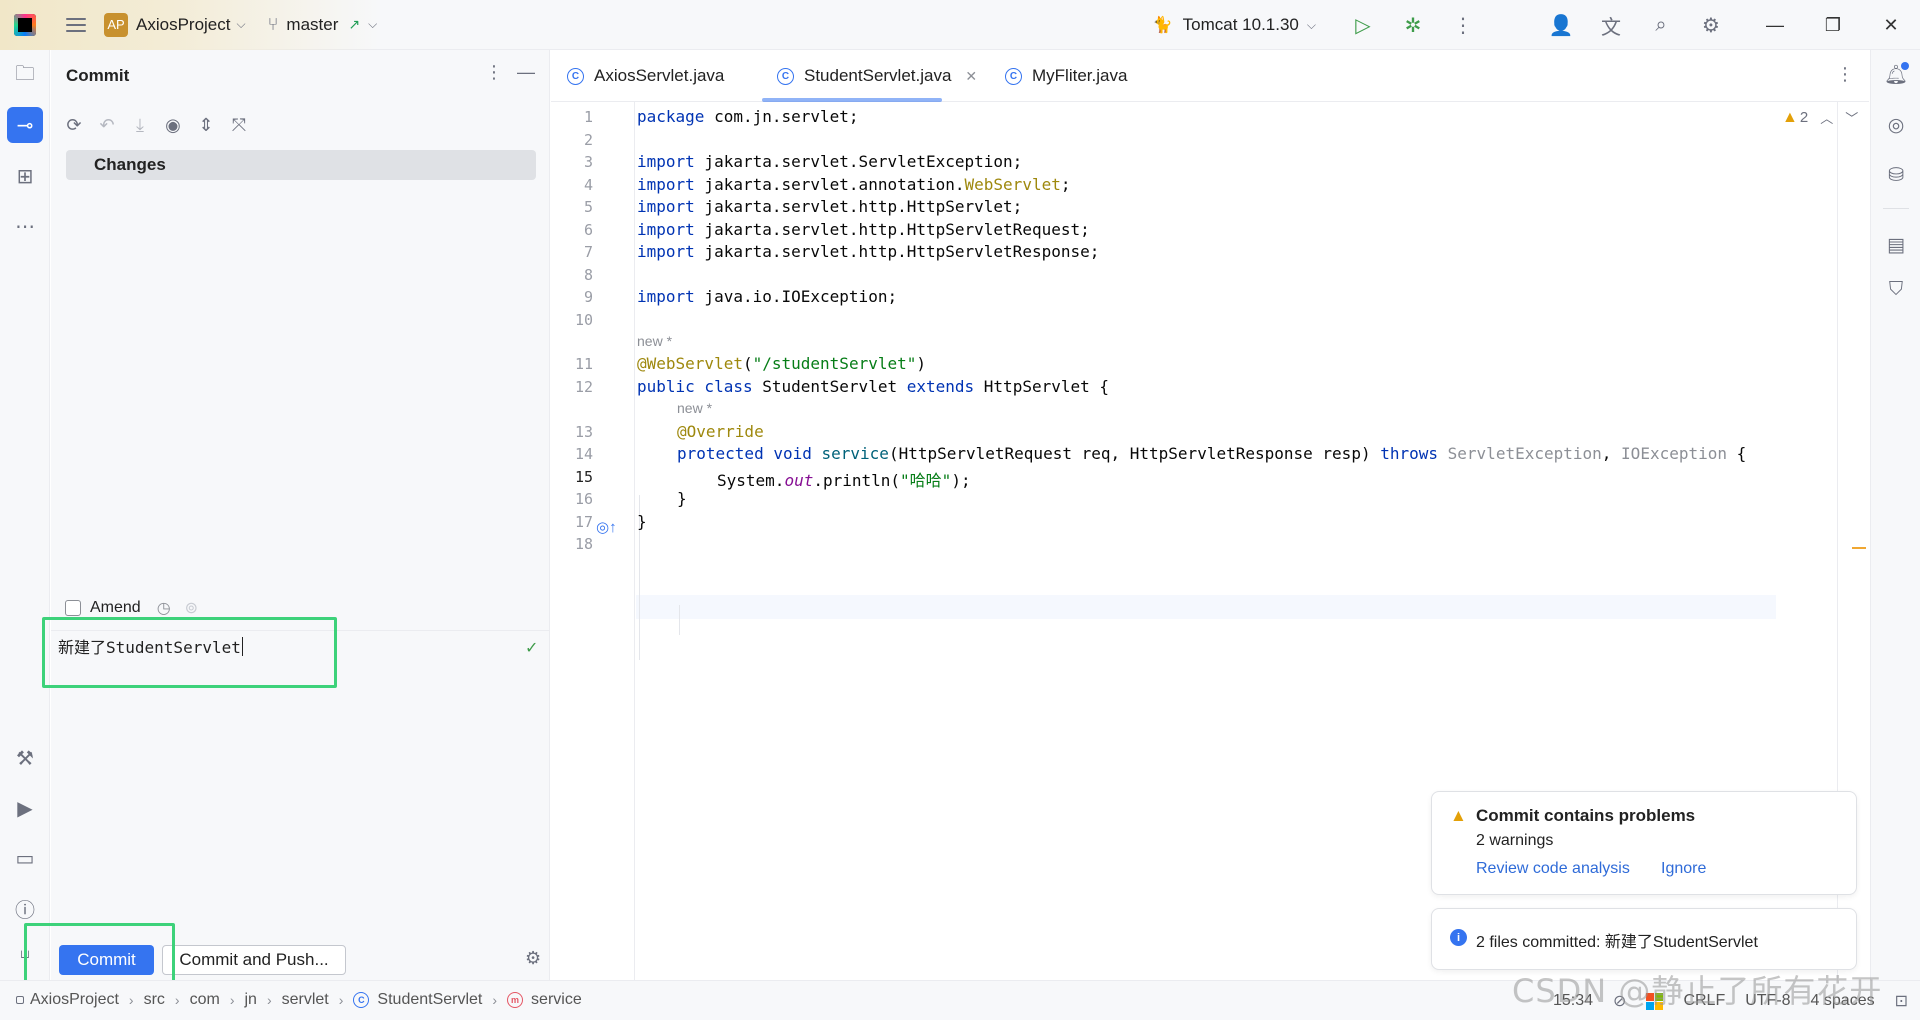  I want to click on watermark: CSDN @静止了所有花开, so click(1697, 991).